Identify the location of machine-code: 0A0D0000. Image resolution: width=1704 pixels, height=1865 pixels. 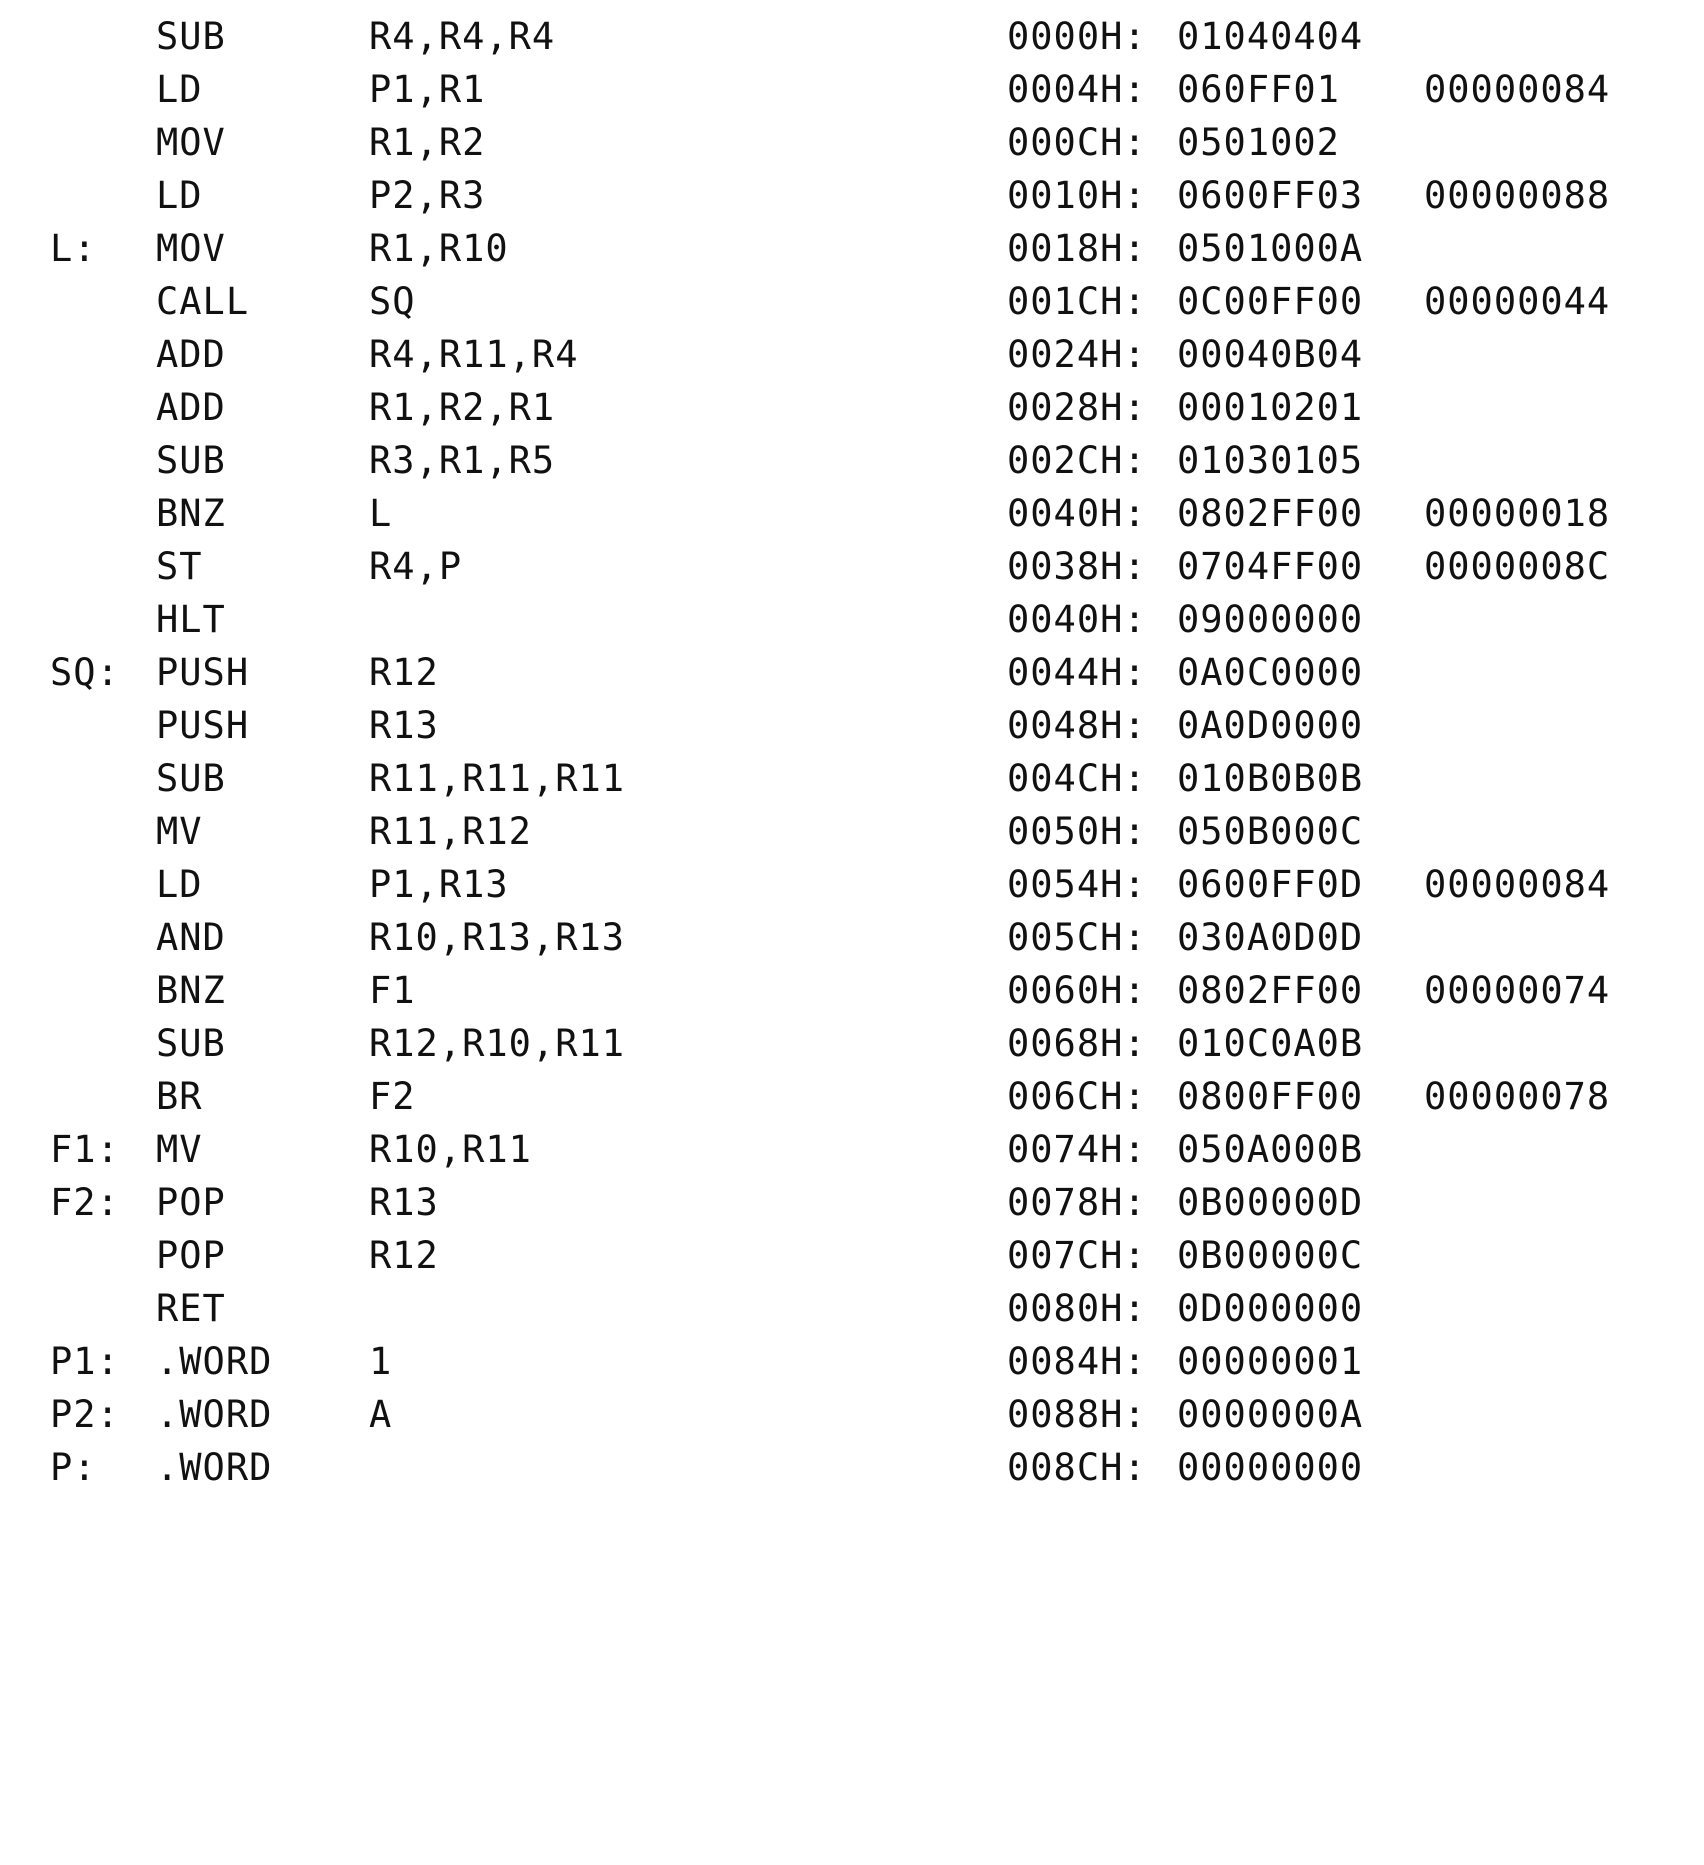
(1270, 725).